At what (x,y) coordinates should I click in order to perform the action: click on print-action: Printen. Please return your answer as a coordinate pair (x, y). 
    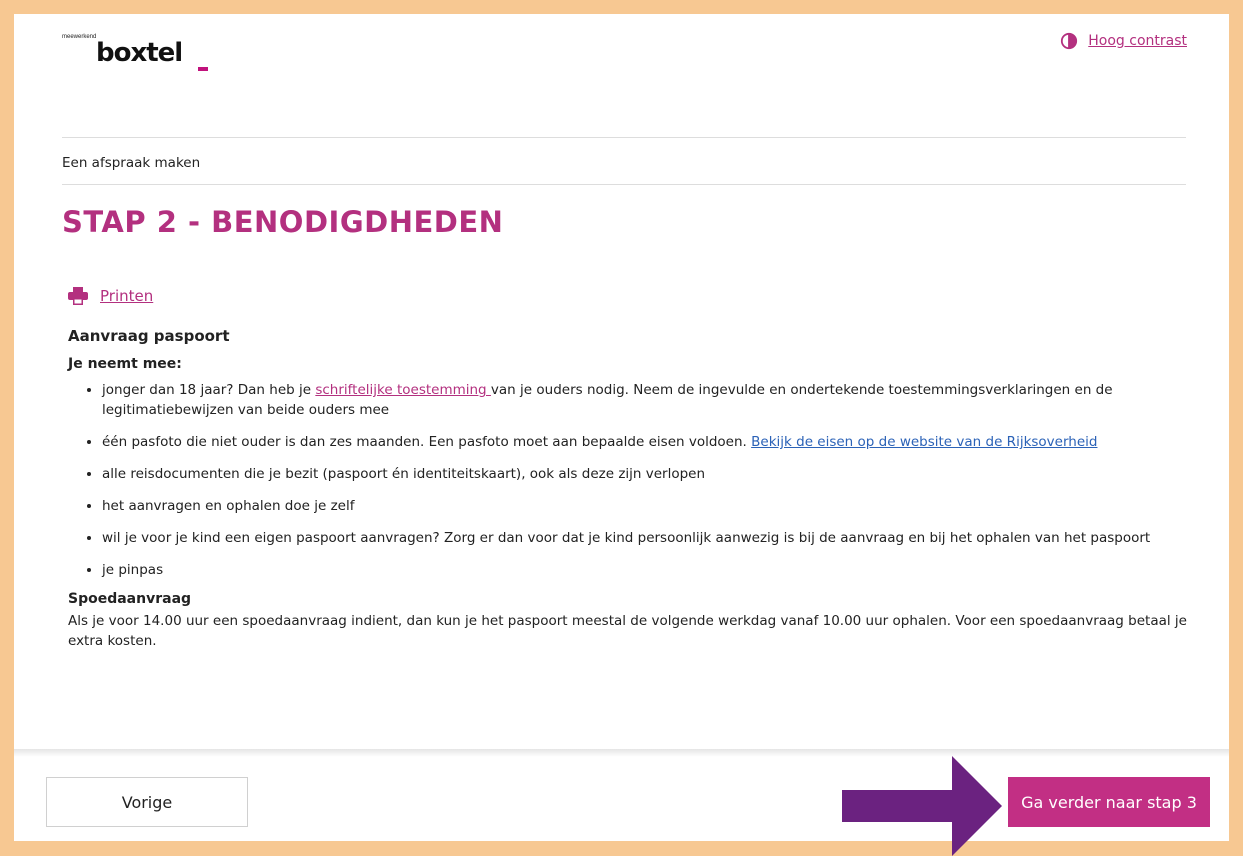
    Looking at the image, I should click on (110, 296).